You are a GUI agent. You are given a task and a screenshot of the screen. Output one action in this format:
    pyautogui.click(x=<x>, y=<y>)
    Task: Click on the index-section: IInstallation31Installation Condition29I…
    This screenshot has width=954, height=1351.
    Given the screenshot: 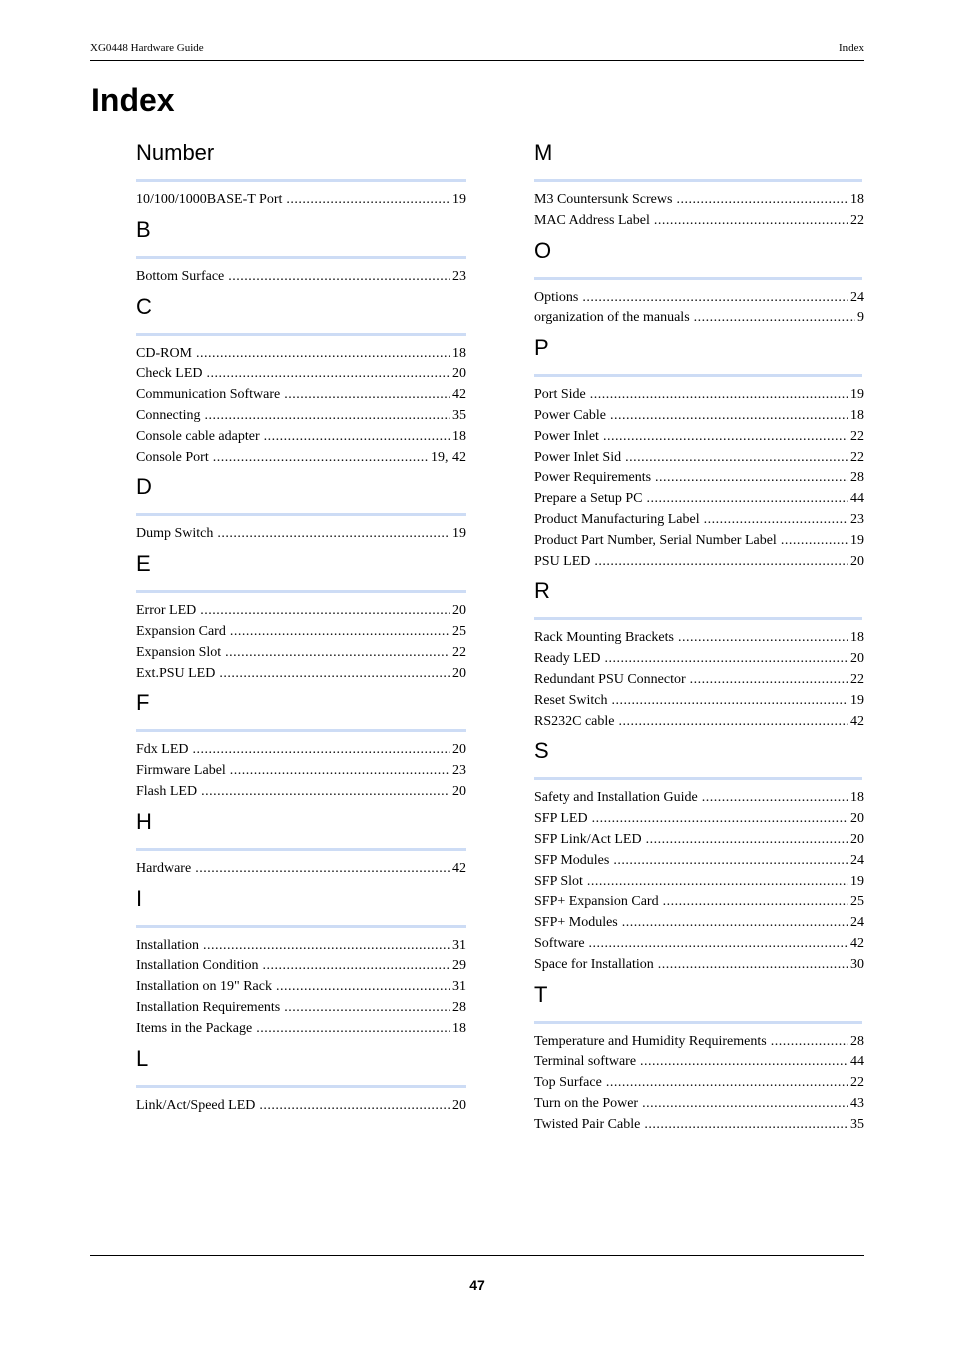 What is the action you would take?
    pyautogui.click(x=301, y=961)
    